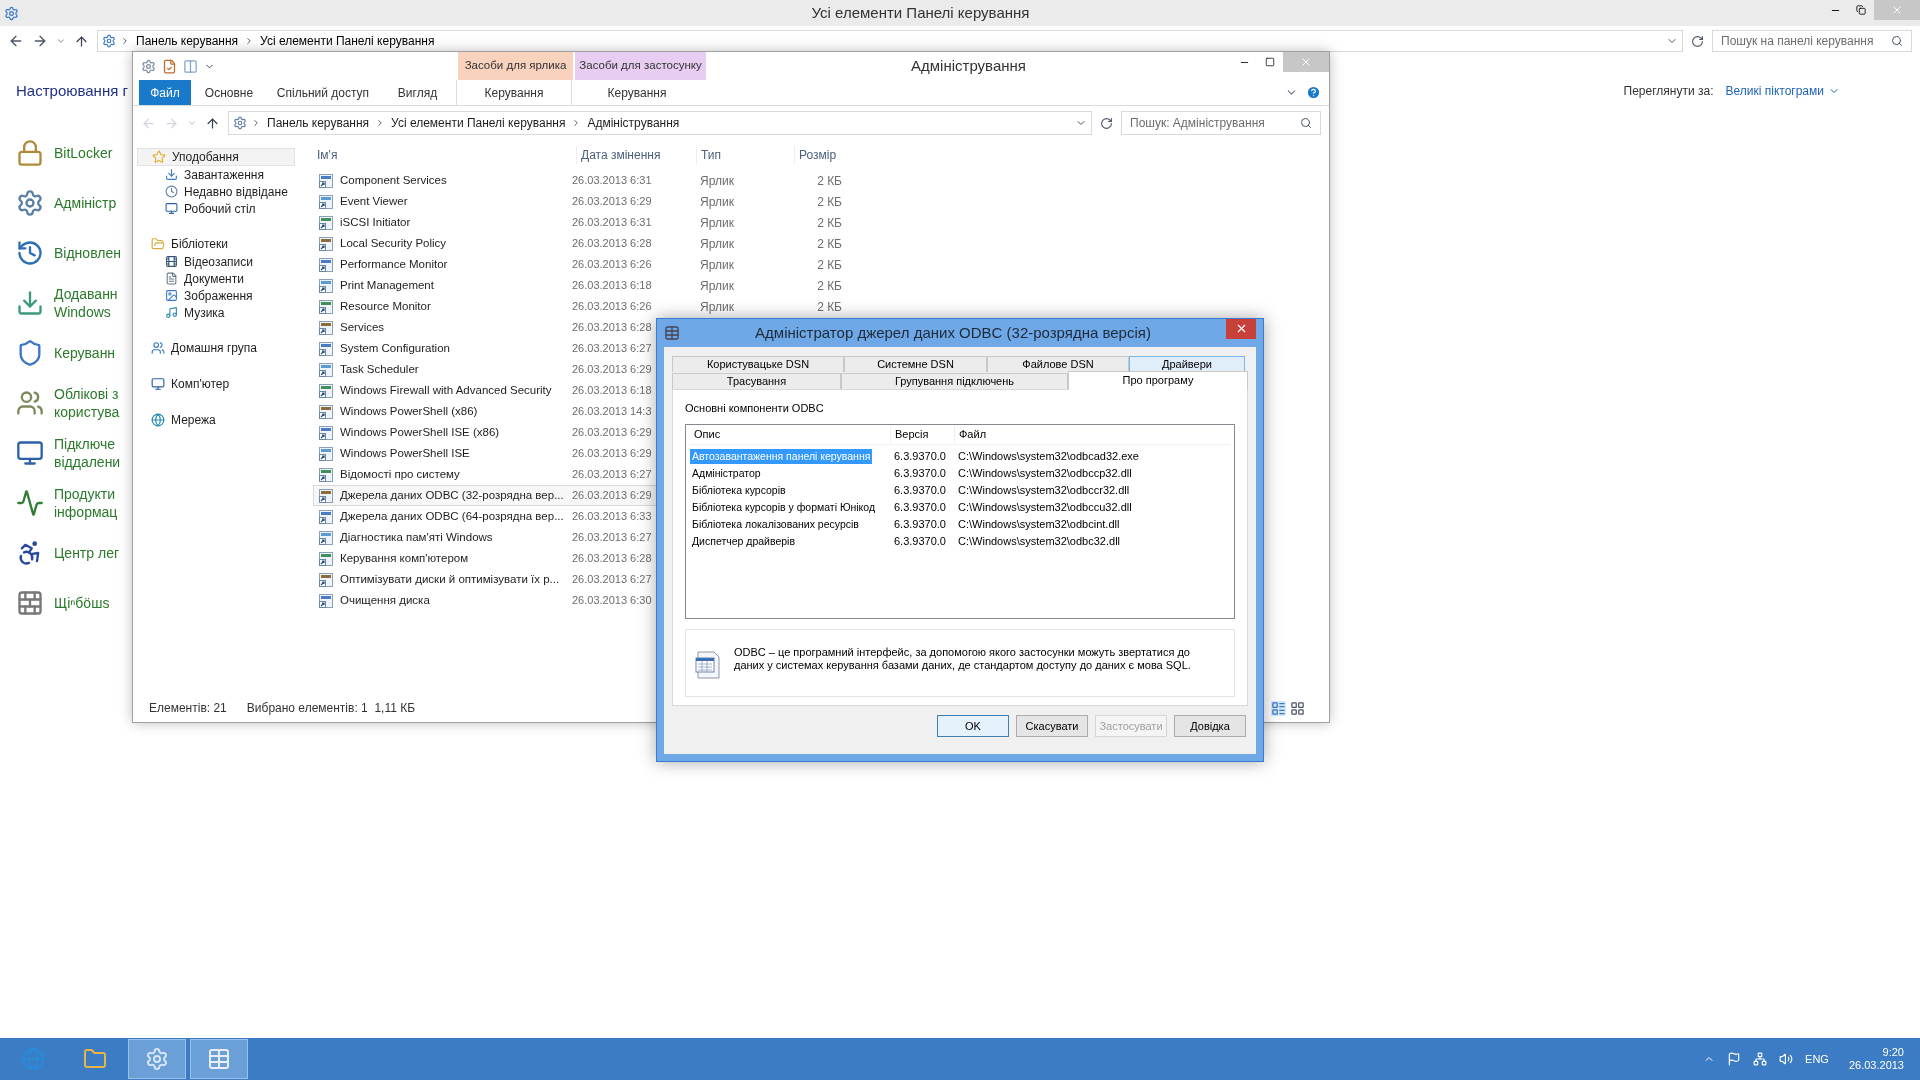  What do you see at coordinates (583, 285) in the screenshot?
I see `file-row: Print Management 26.03.2013 6:18 Ярлик 2 КБ` at bounding box center [583, 285].